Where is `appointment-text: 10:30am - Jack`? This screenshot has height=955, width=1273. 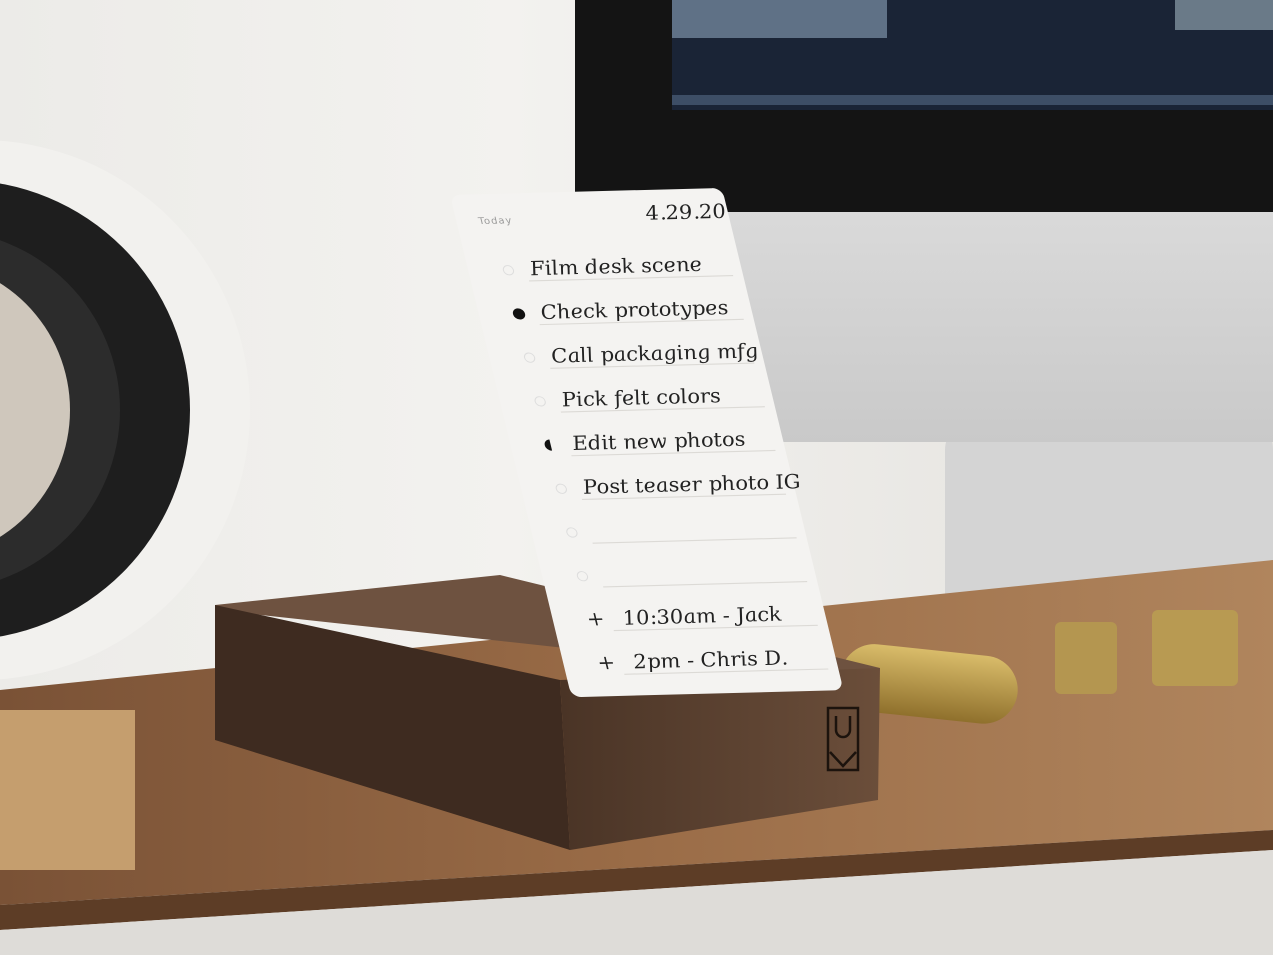 appointment-text: 10:30am - Jack is located at coordinates (702, 616).